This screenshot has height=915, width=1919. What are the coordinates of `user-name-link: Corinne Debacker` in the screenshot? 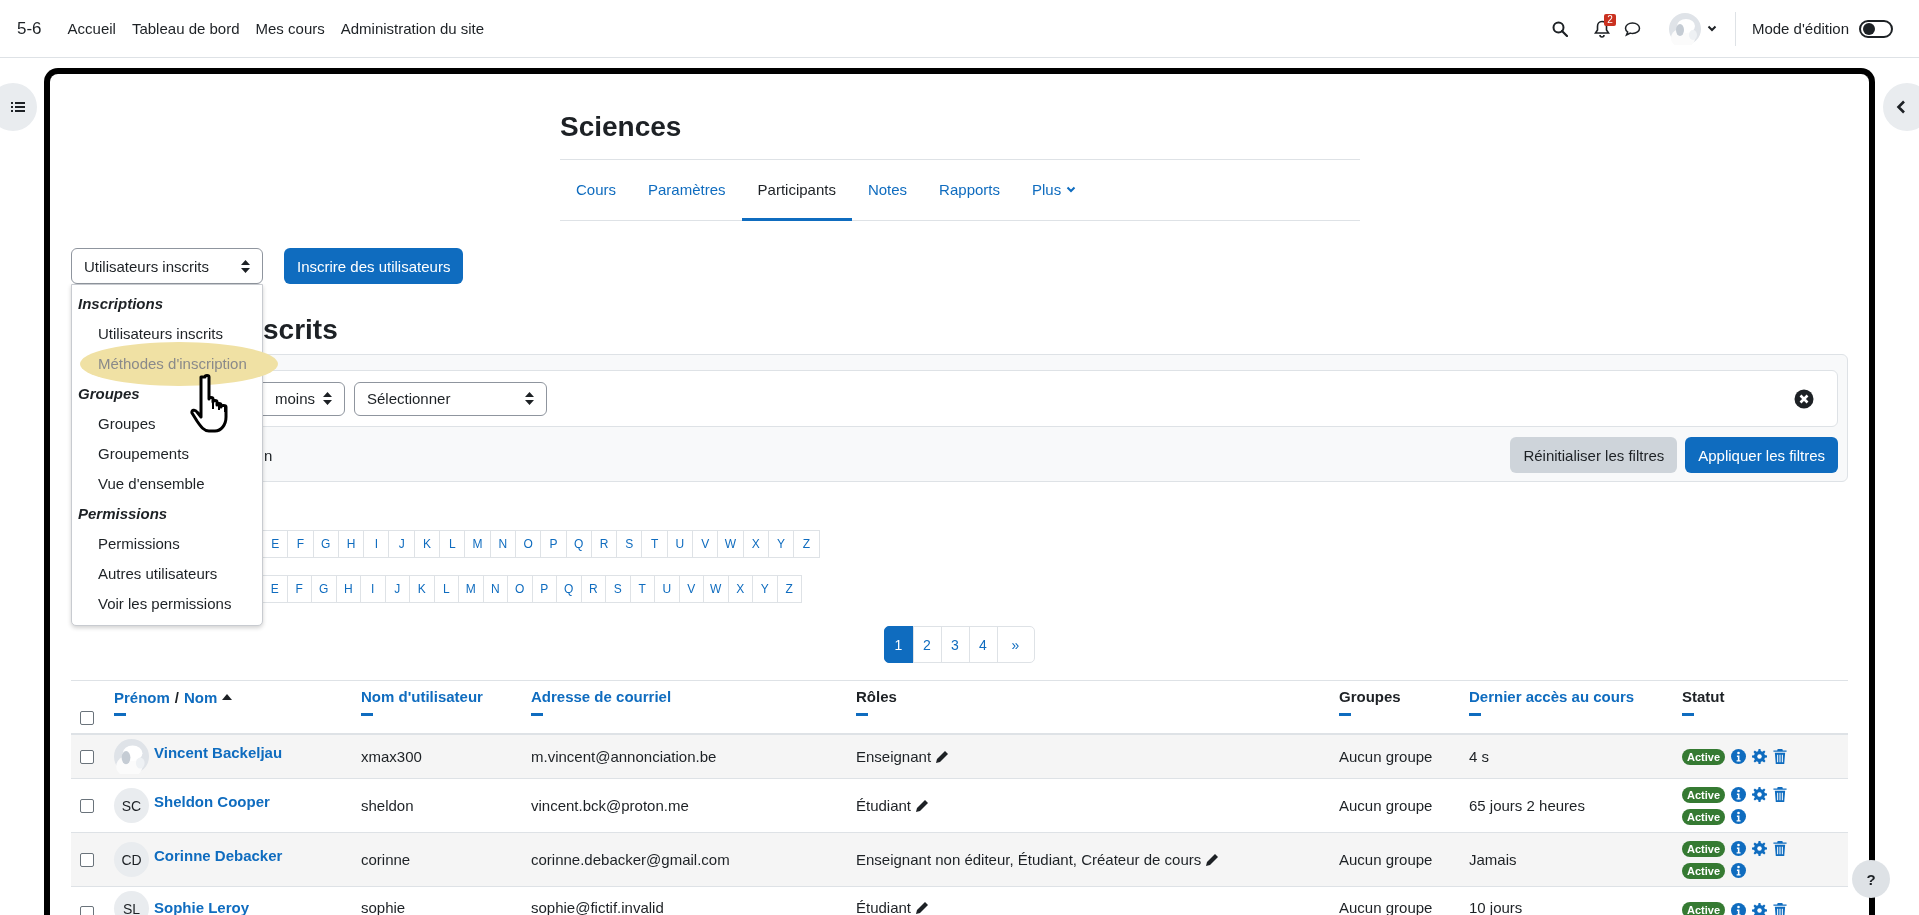 It's located at (218, 855).